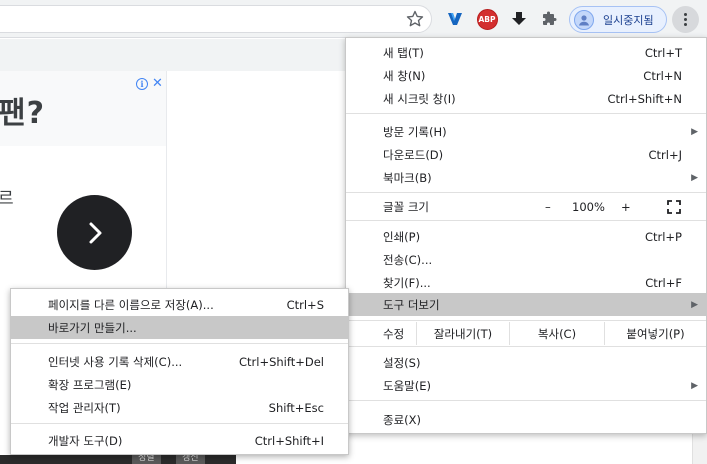  Describe the element at coordinates (588, 206) in the screenshot. I see `zoom-value: 100%` at that location.